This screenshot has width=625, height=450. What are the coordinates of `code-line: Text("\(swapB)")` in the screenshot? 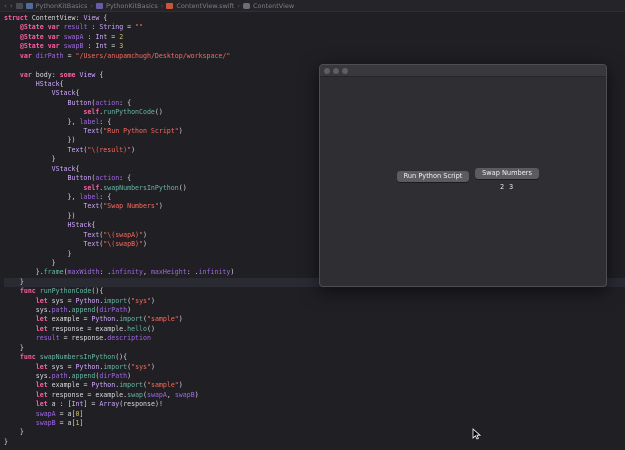 It's located at (75, 244).